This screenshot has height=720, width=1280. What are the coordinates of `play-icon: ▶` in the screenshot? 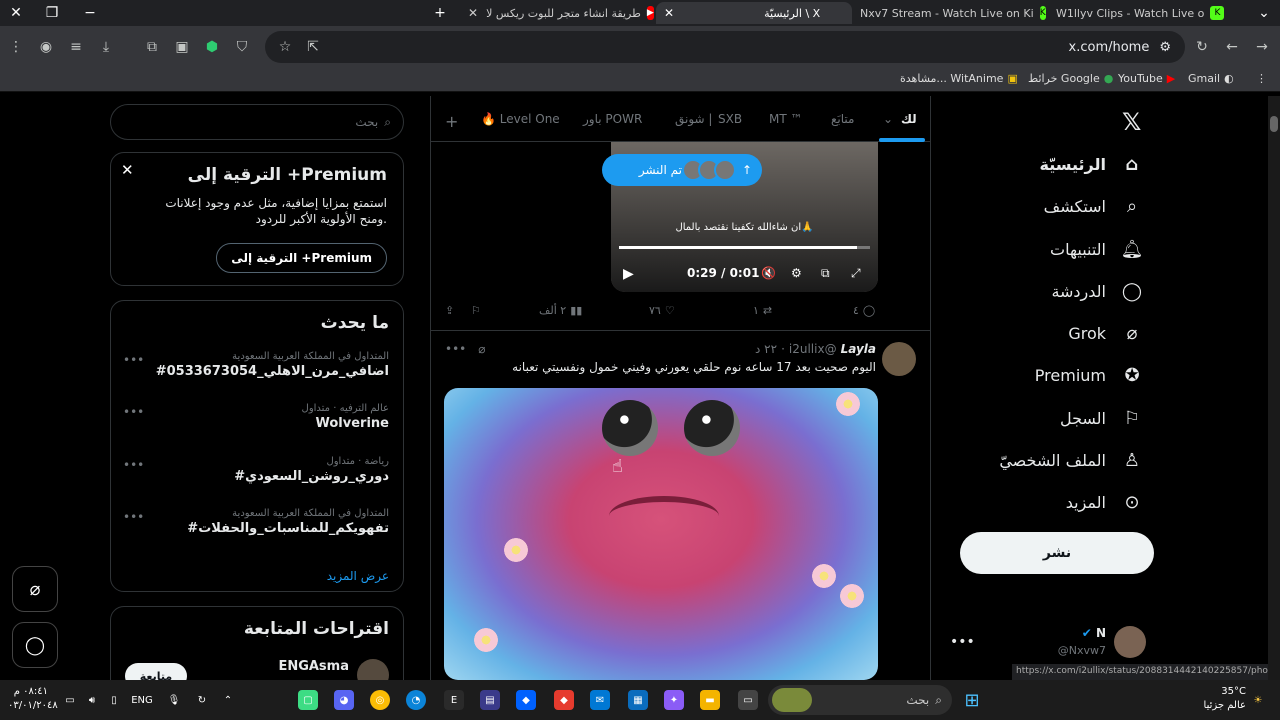 It's located at (628, 274).